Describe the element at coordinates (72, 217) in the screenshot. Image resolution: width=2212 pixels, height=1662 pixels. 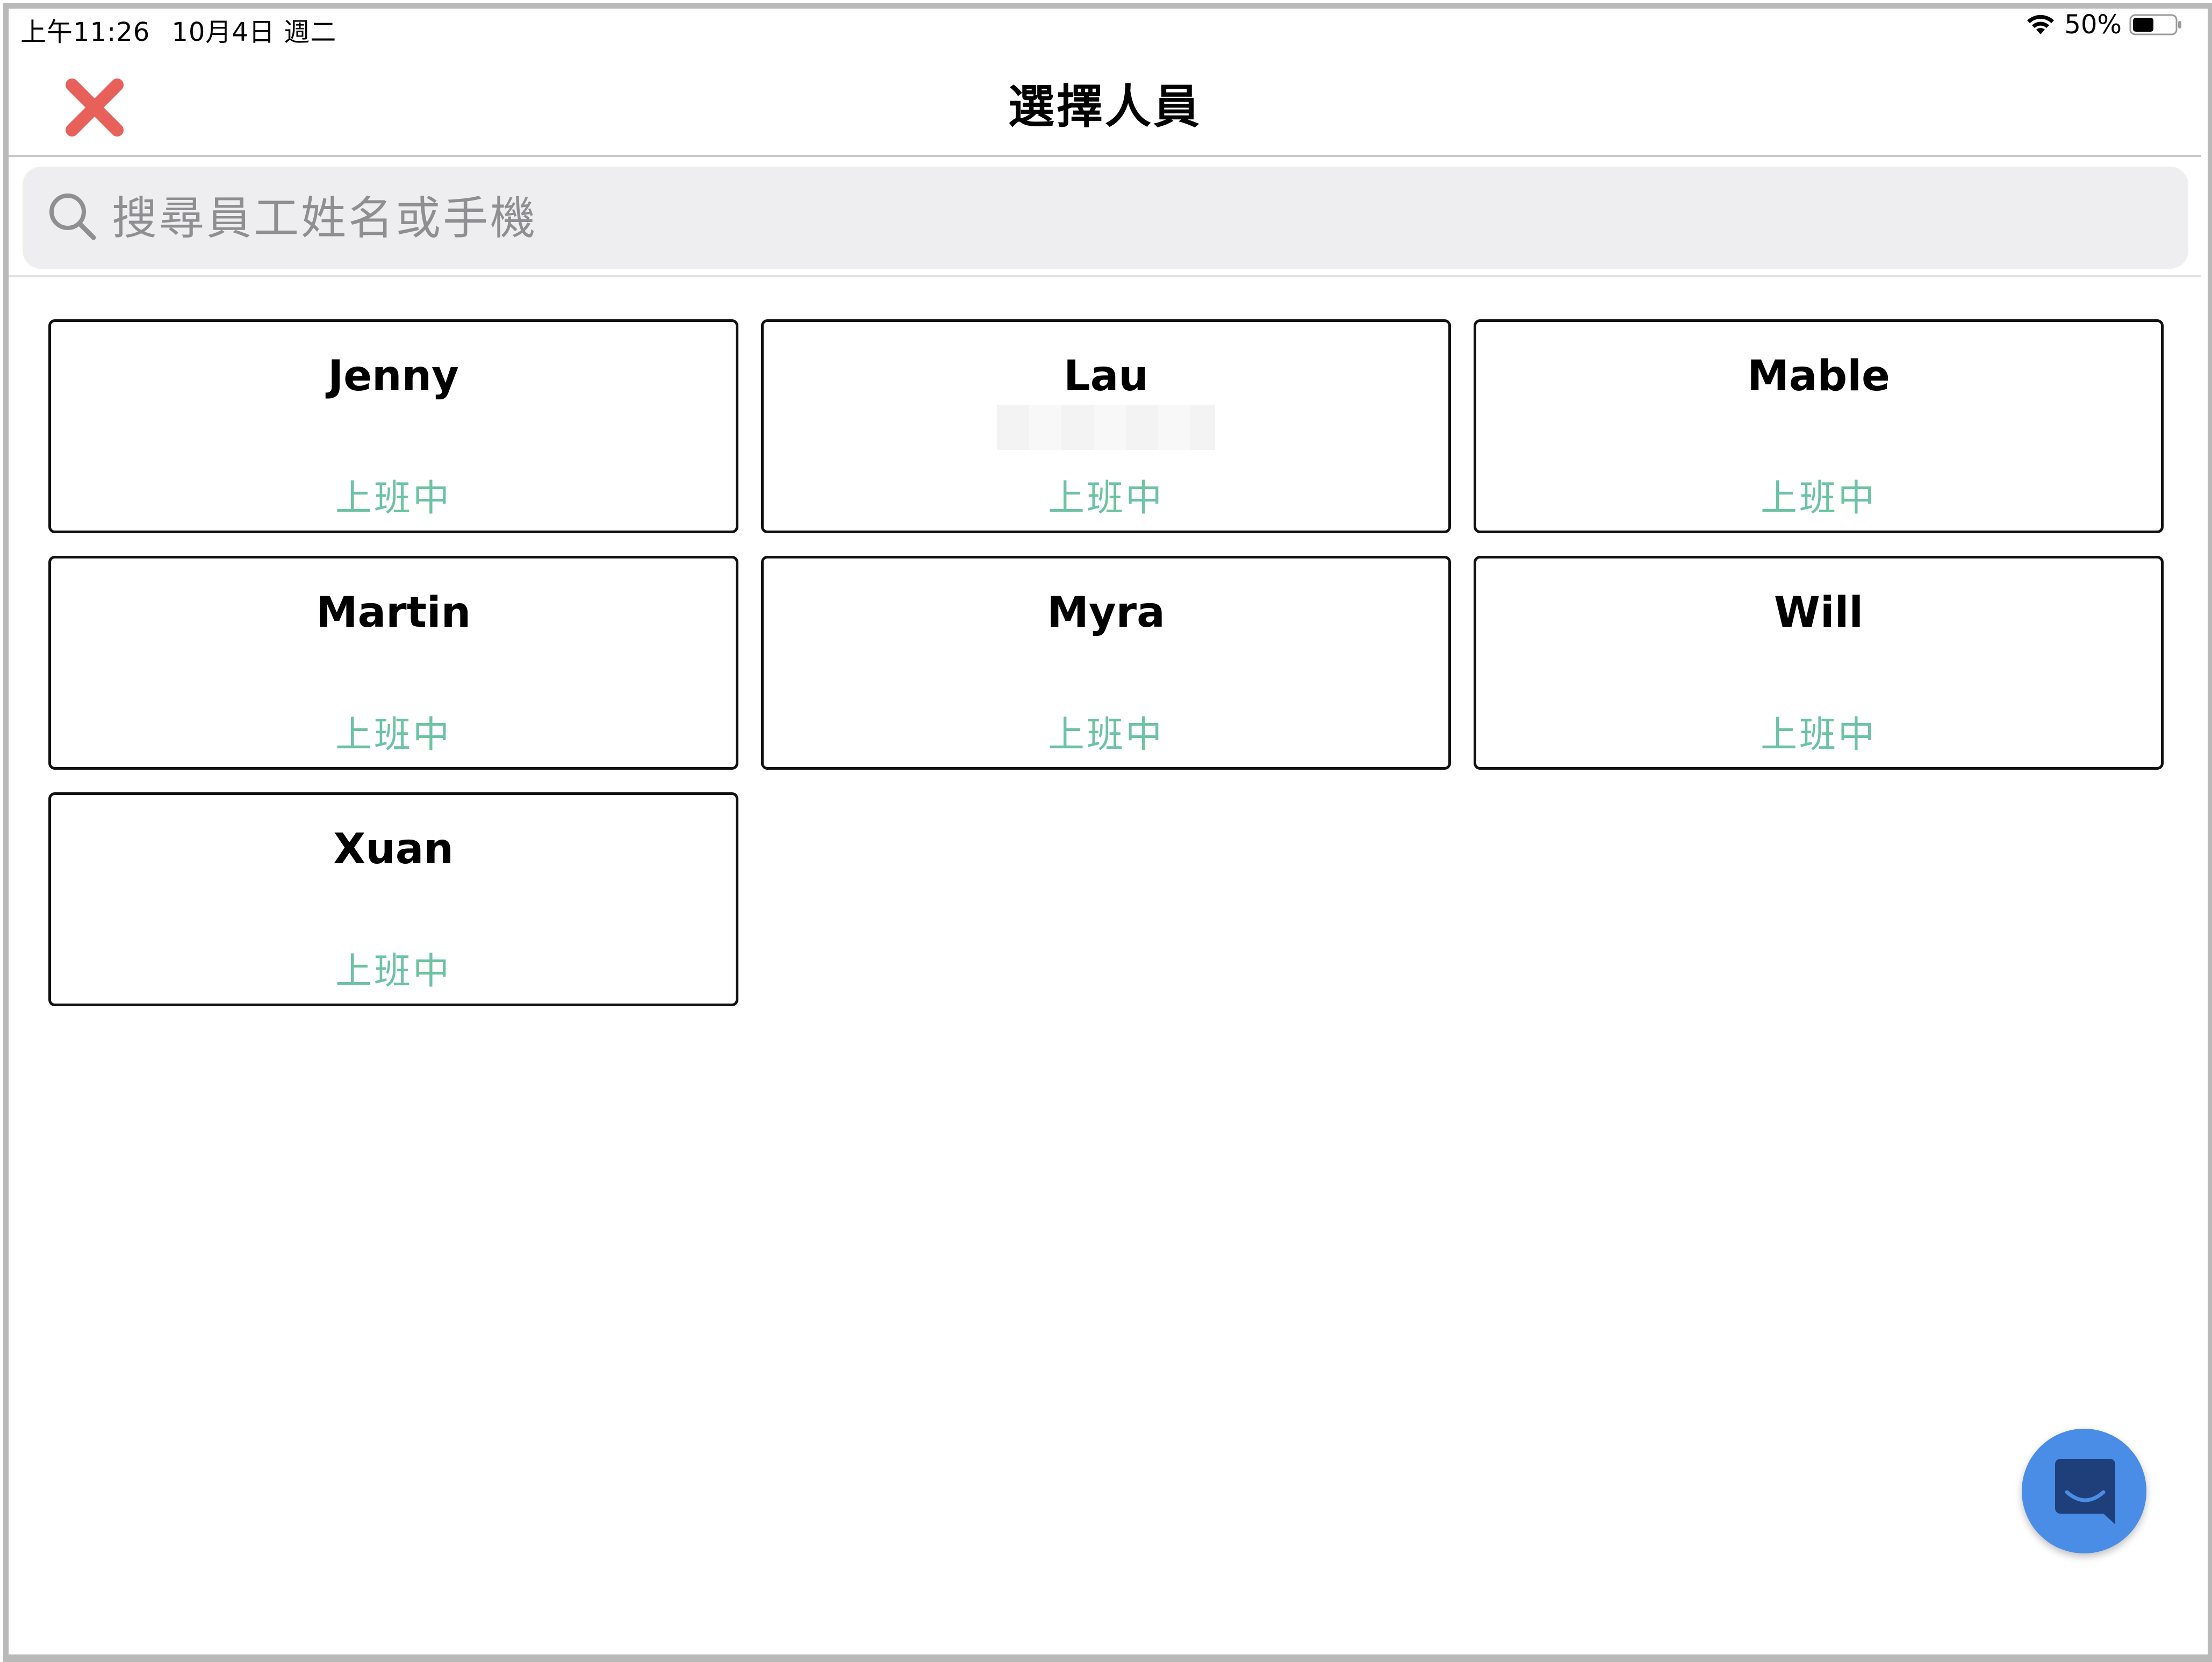
I see `search-icon` at that location.